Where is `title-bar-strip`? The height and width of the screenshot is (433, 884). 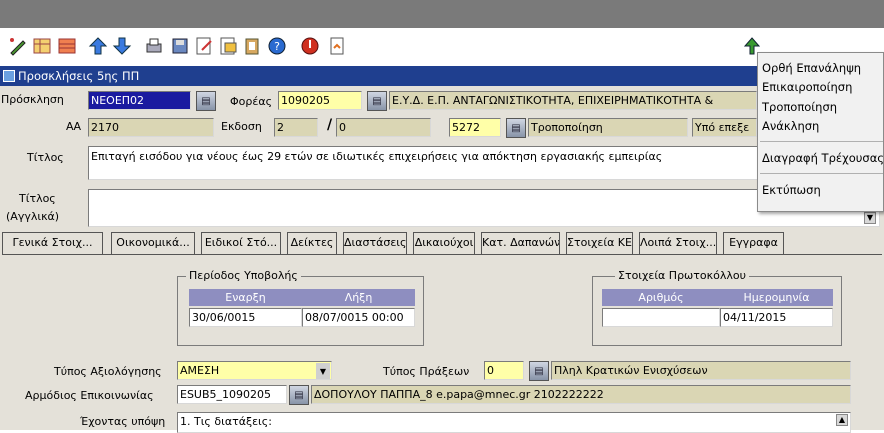 title-bar-strip is located at coordinates (442, 14).